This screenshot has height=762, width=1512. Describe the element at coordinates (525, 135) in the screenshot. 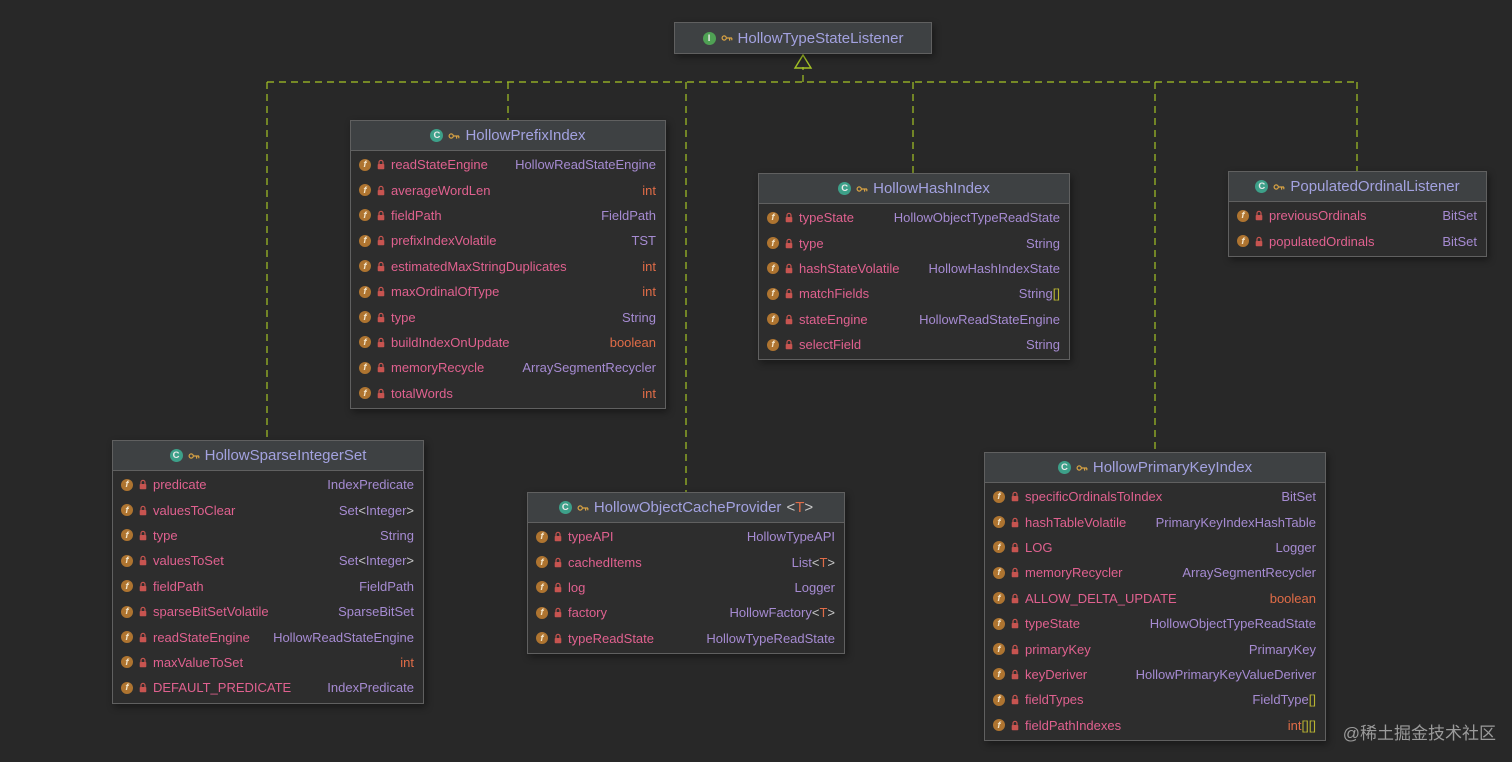

I see `class-title: HollowPrefixIndex` at that location.